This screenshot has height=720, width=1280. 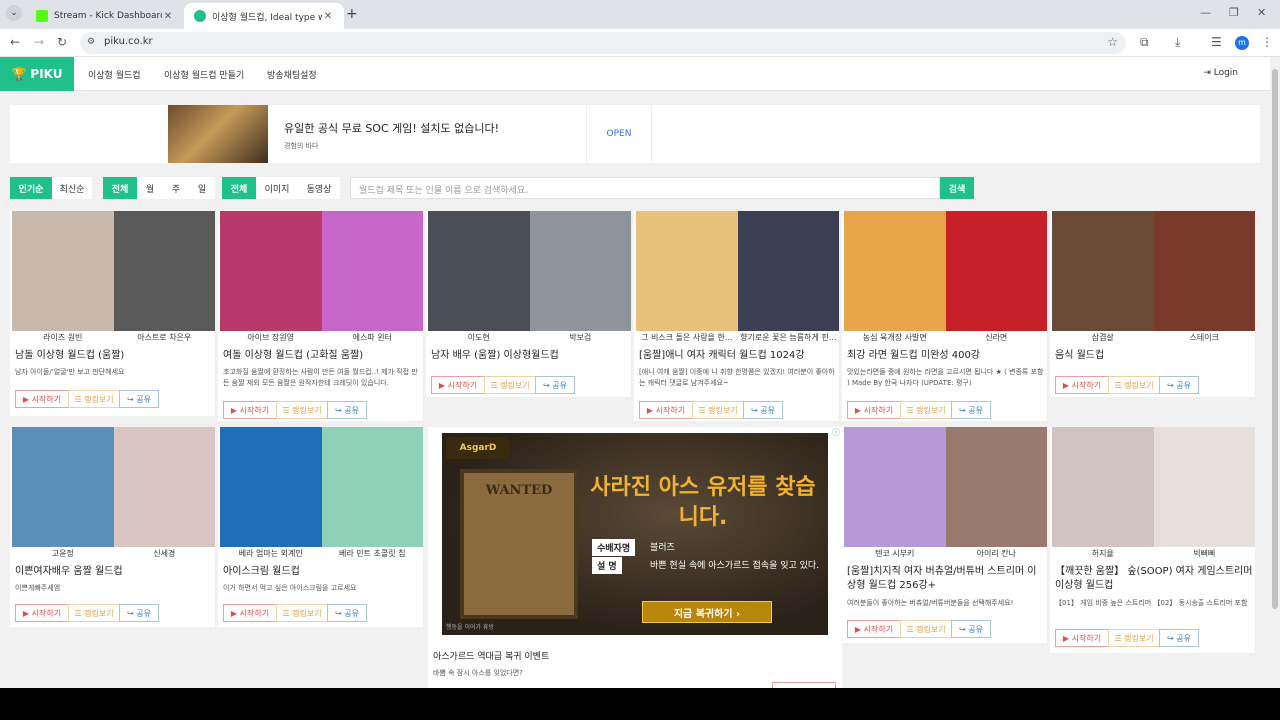 What do you see at coordinates (277, 188) in the screenshot?
I see `media-image: 이미지` at bounding box center [277, 188].